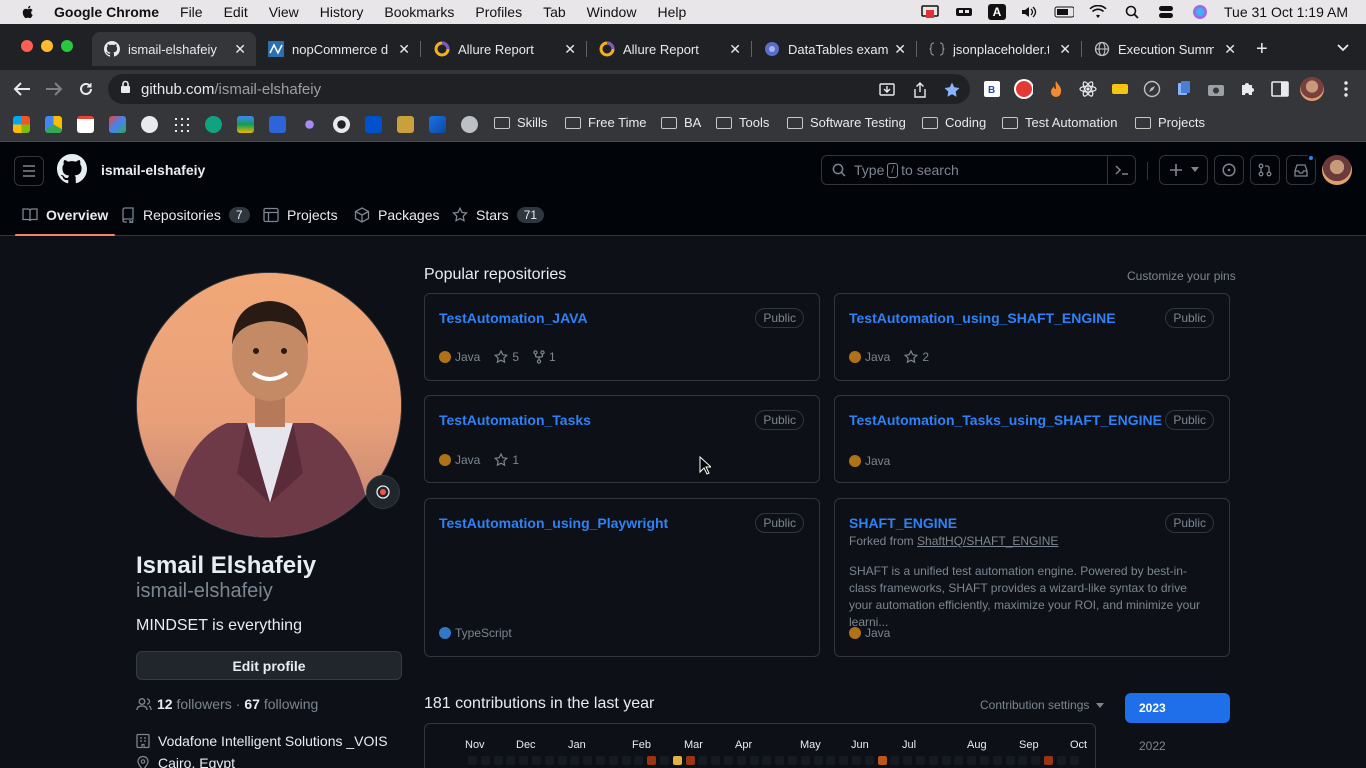 This screenshot has height=768, width=1366. Describe the element at coordinates (1262, 49) in the screenshot. I see `new-tab-icon: +` at that location.